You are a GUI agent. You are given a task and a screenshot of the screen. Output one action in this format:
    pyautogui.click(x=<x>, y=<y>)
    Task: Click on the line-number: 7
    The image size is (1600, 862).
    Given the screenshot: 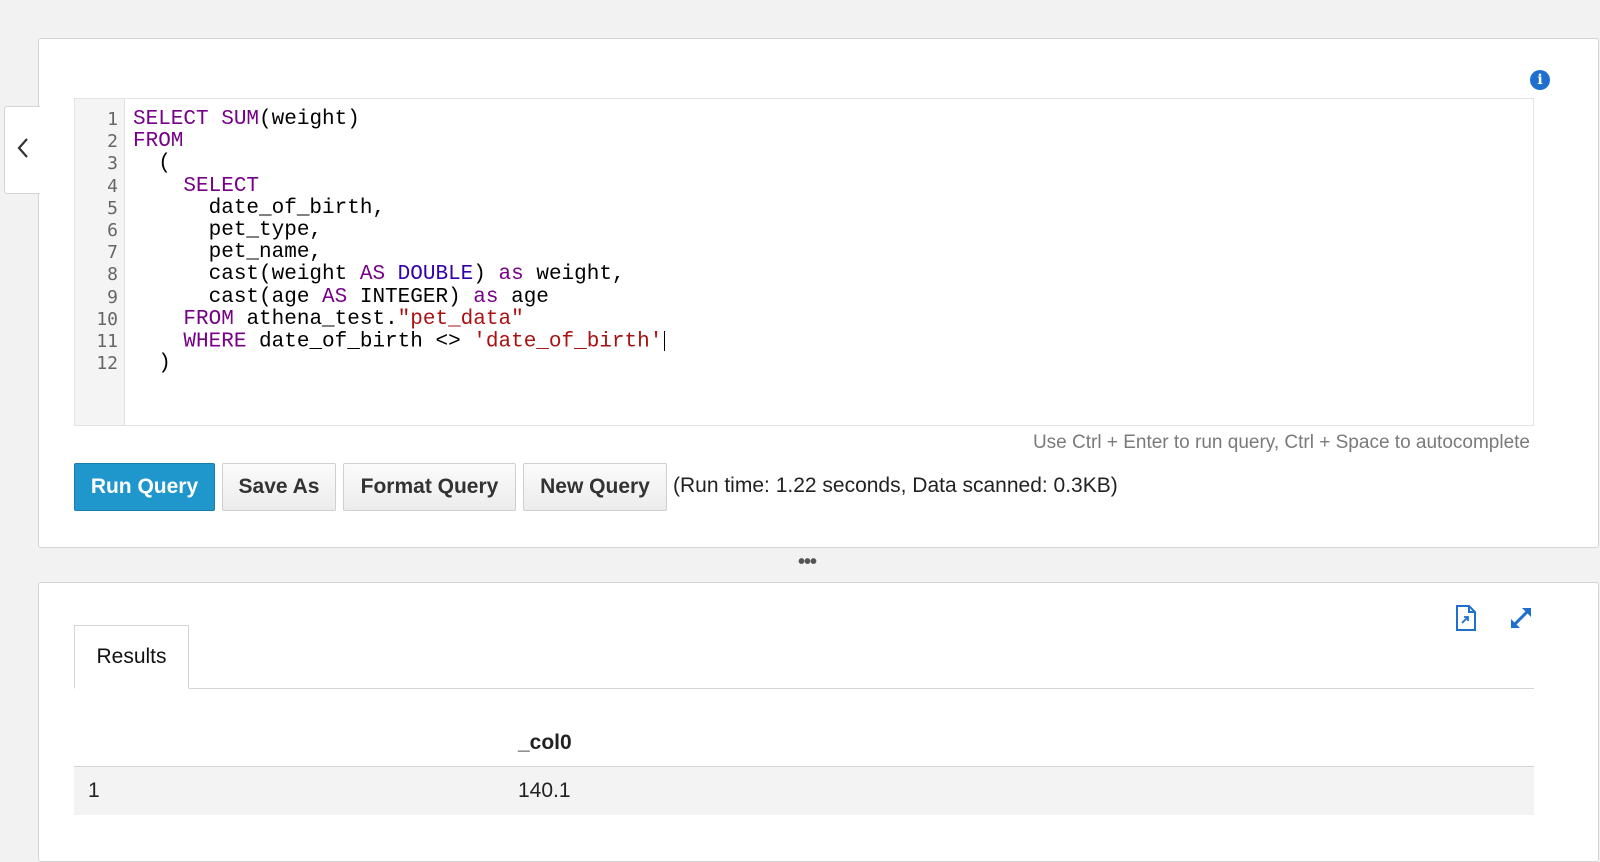 What is the action you would take?
    pyautogui.click(x=112, y=253)
    